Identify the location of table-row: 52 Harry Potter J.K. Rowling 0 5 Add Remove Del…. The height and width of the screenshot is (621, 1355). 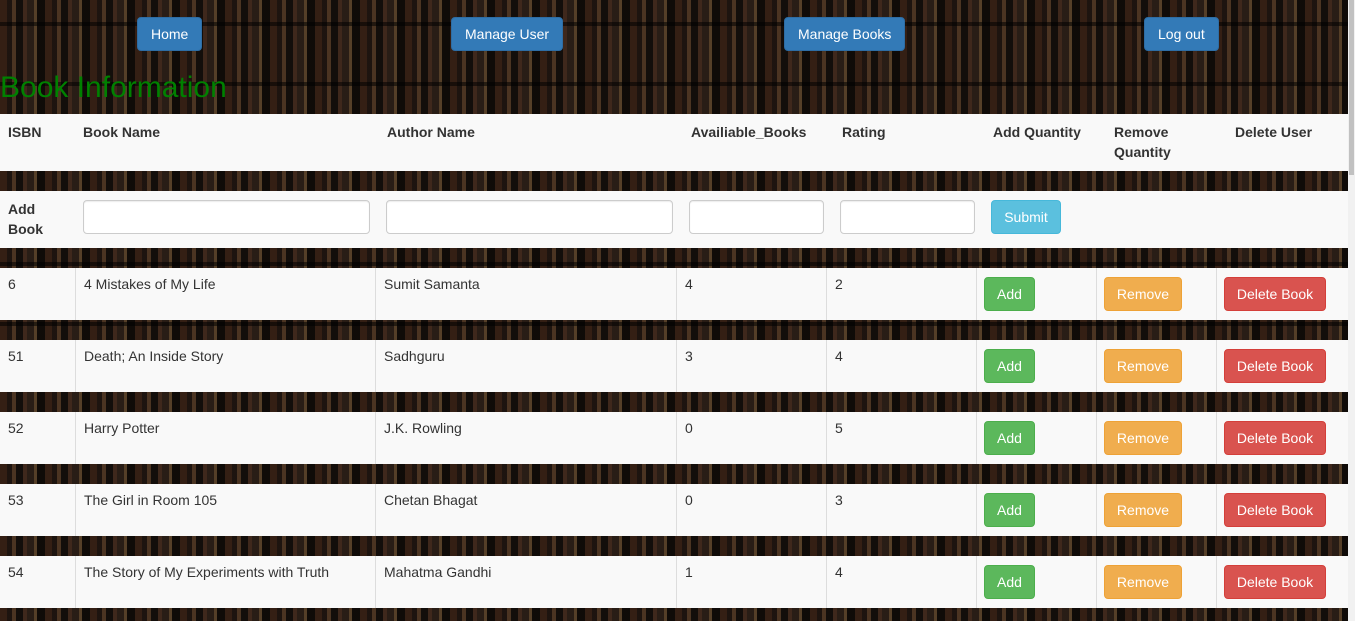
(674, 438).